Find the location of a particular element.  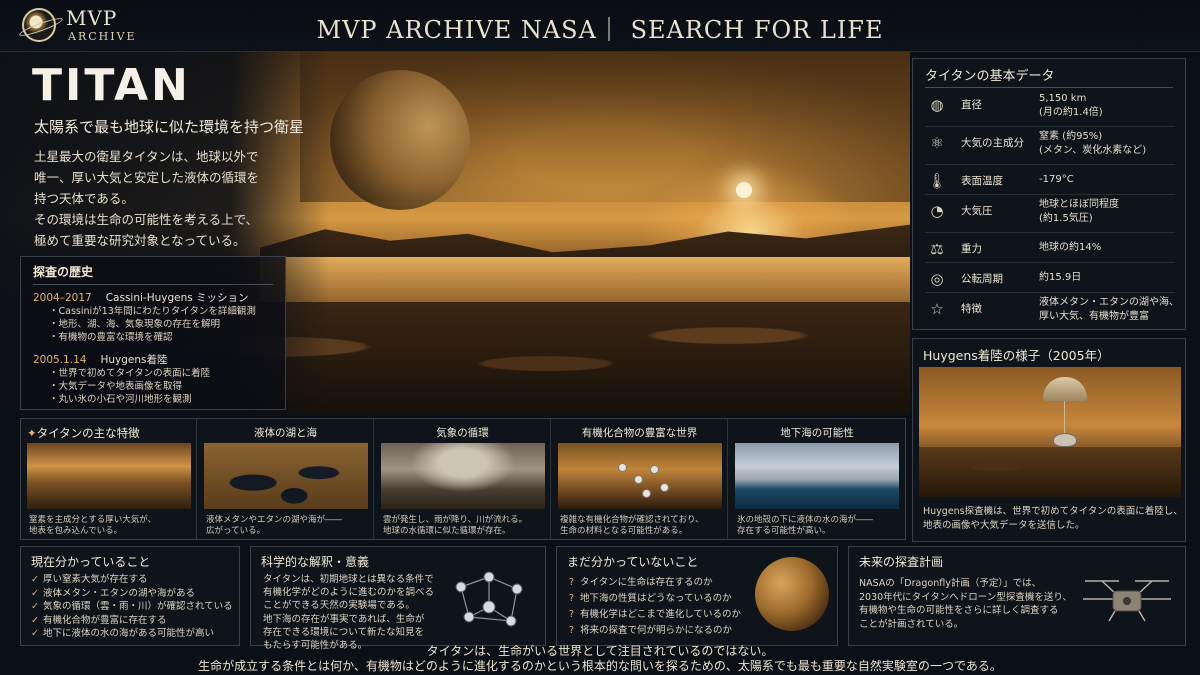

data-value-line: 厚い大気、有機物が豊富 is located at coordinates (1094, 316).